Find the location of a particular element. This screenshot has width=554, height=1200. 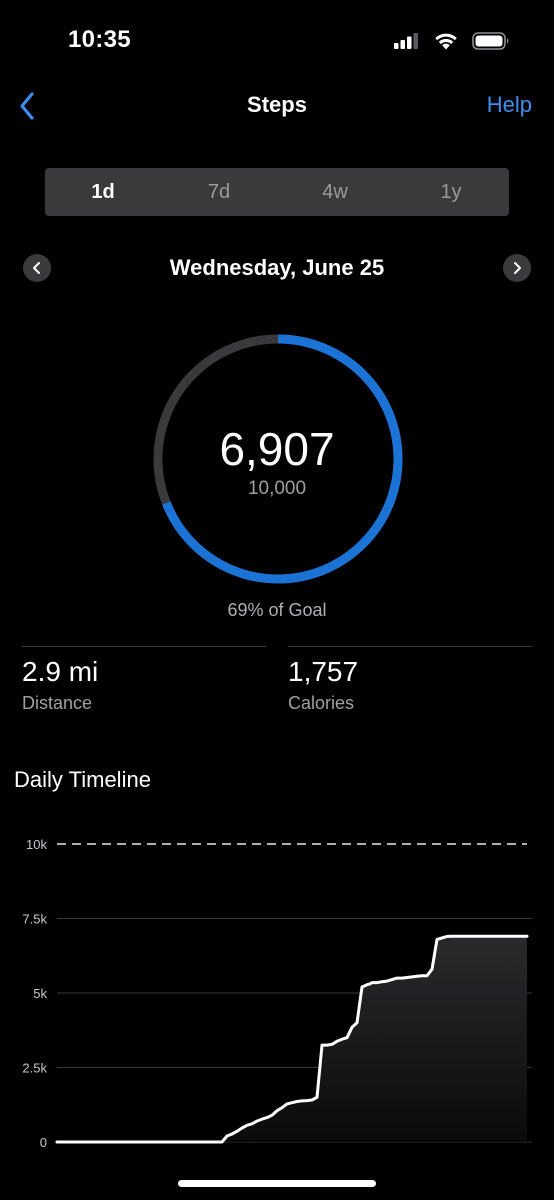

steps-area is located at coordinates (292, 1039).